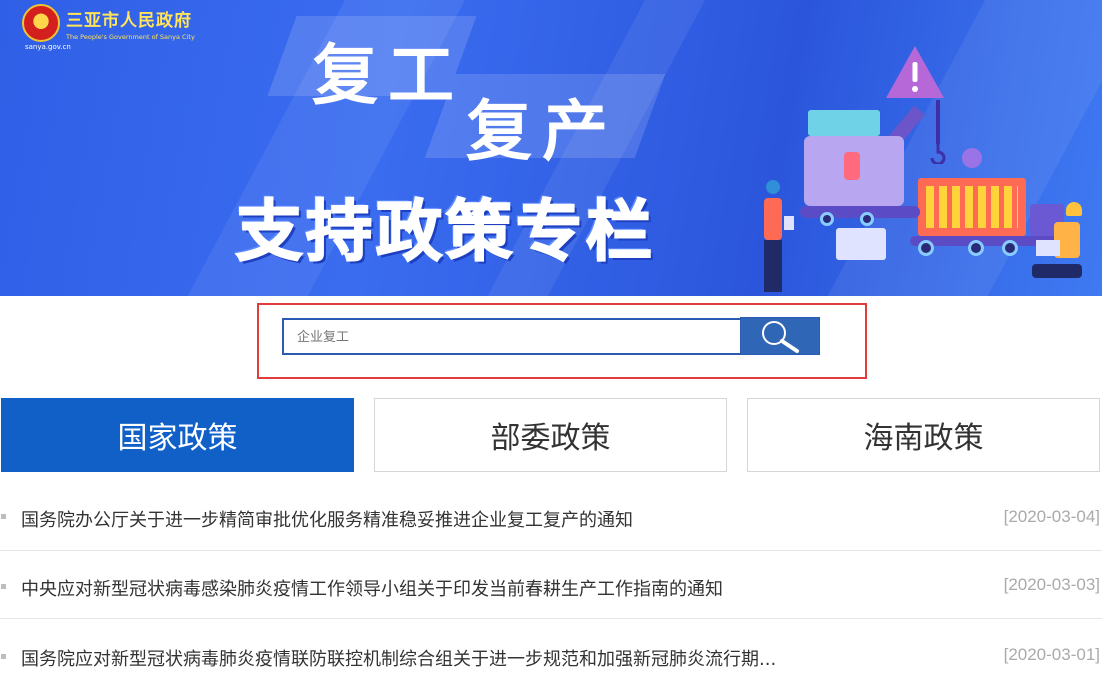 This screenshot has height=682, width=1116. What do you see at coordinates (1051, 516) in the screenshot?
I see `article-date: [2020-03-04]` at bounding box center [1051, 516].